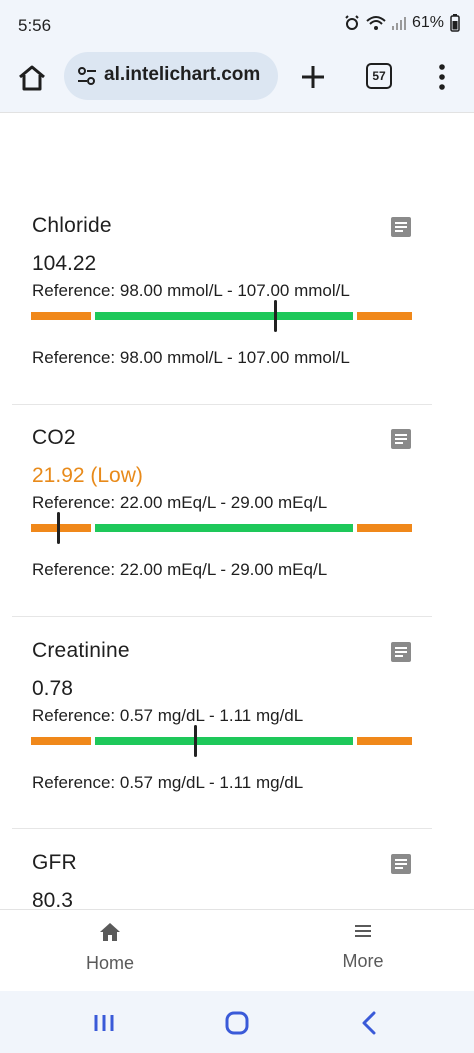  Describe the element at coordinates (87, 475) in the screenshot. I see `lab-value: 21.92 (Low)` at that location.